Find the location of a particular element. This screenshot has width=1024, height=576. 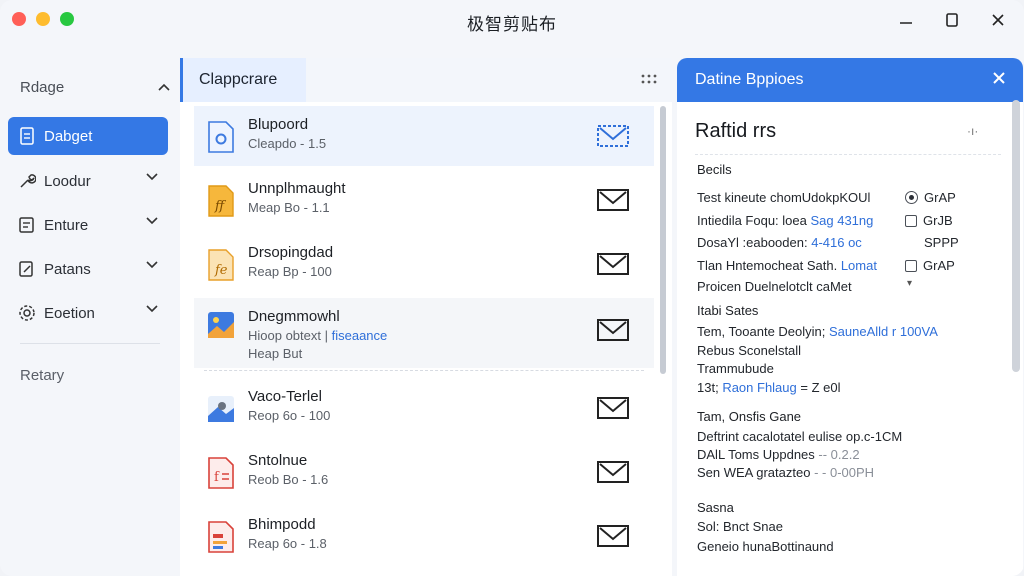

list-item: f Sntolnue Reob Bo - 1.6 is located at coordinates (424, 472).